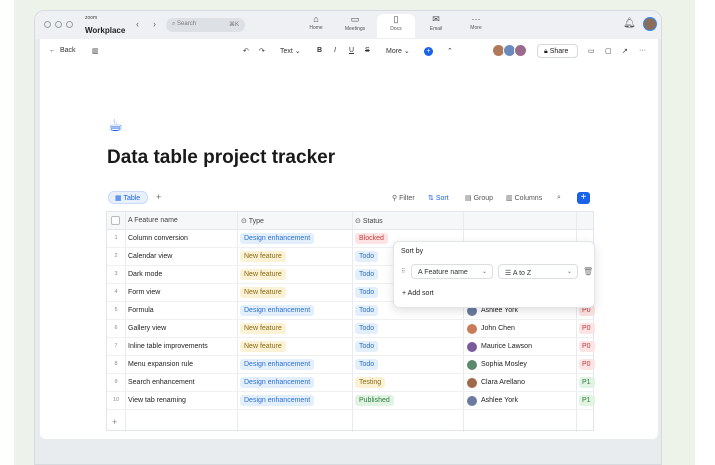 The height and width of the screenshot is (465, 715). I want to click on table-search-icon: ⌕, so click(559, 198).